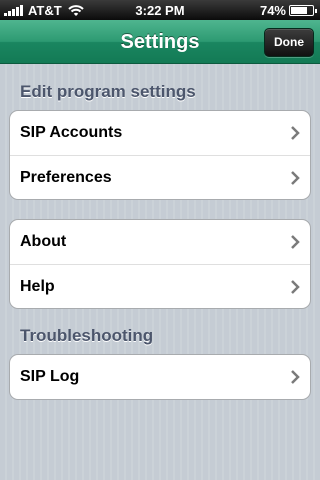  Describe the element at coordinates (160, 242) in the screenshot. I see `row-about: About` at that location.